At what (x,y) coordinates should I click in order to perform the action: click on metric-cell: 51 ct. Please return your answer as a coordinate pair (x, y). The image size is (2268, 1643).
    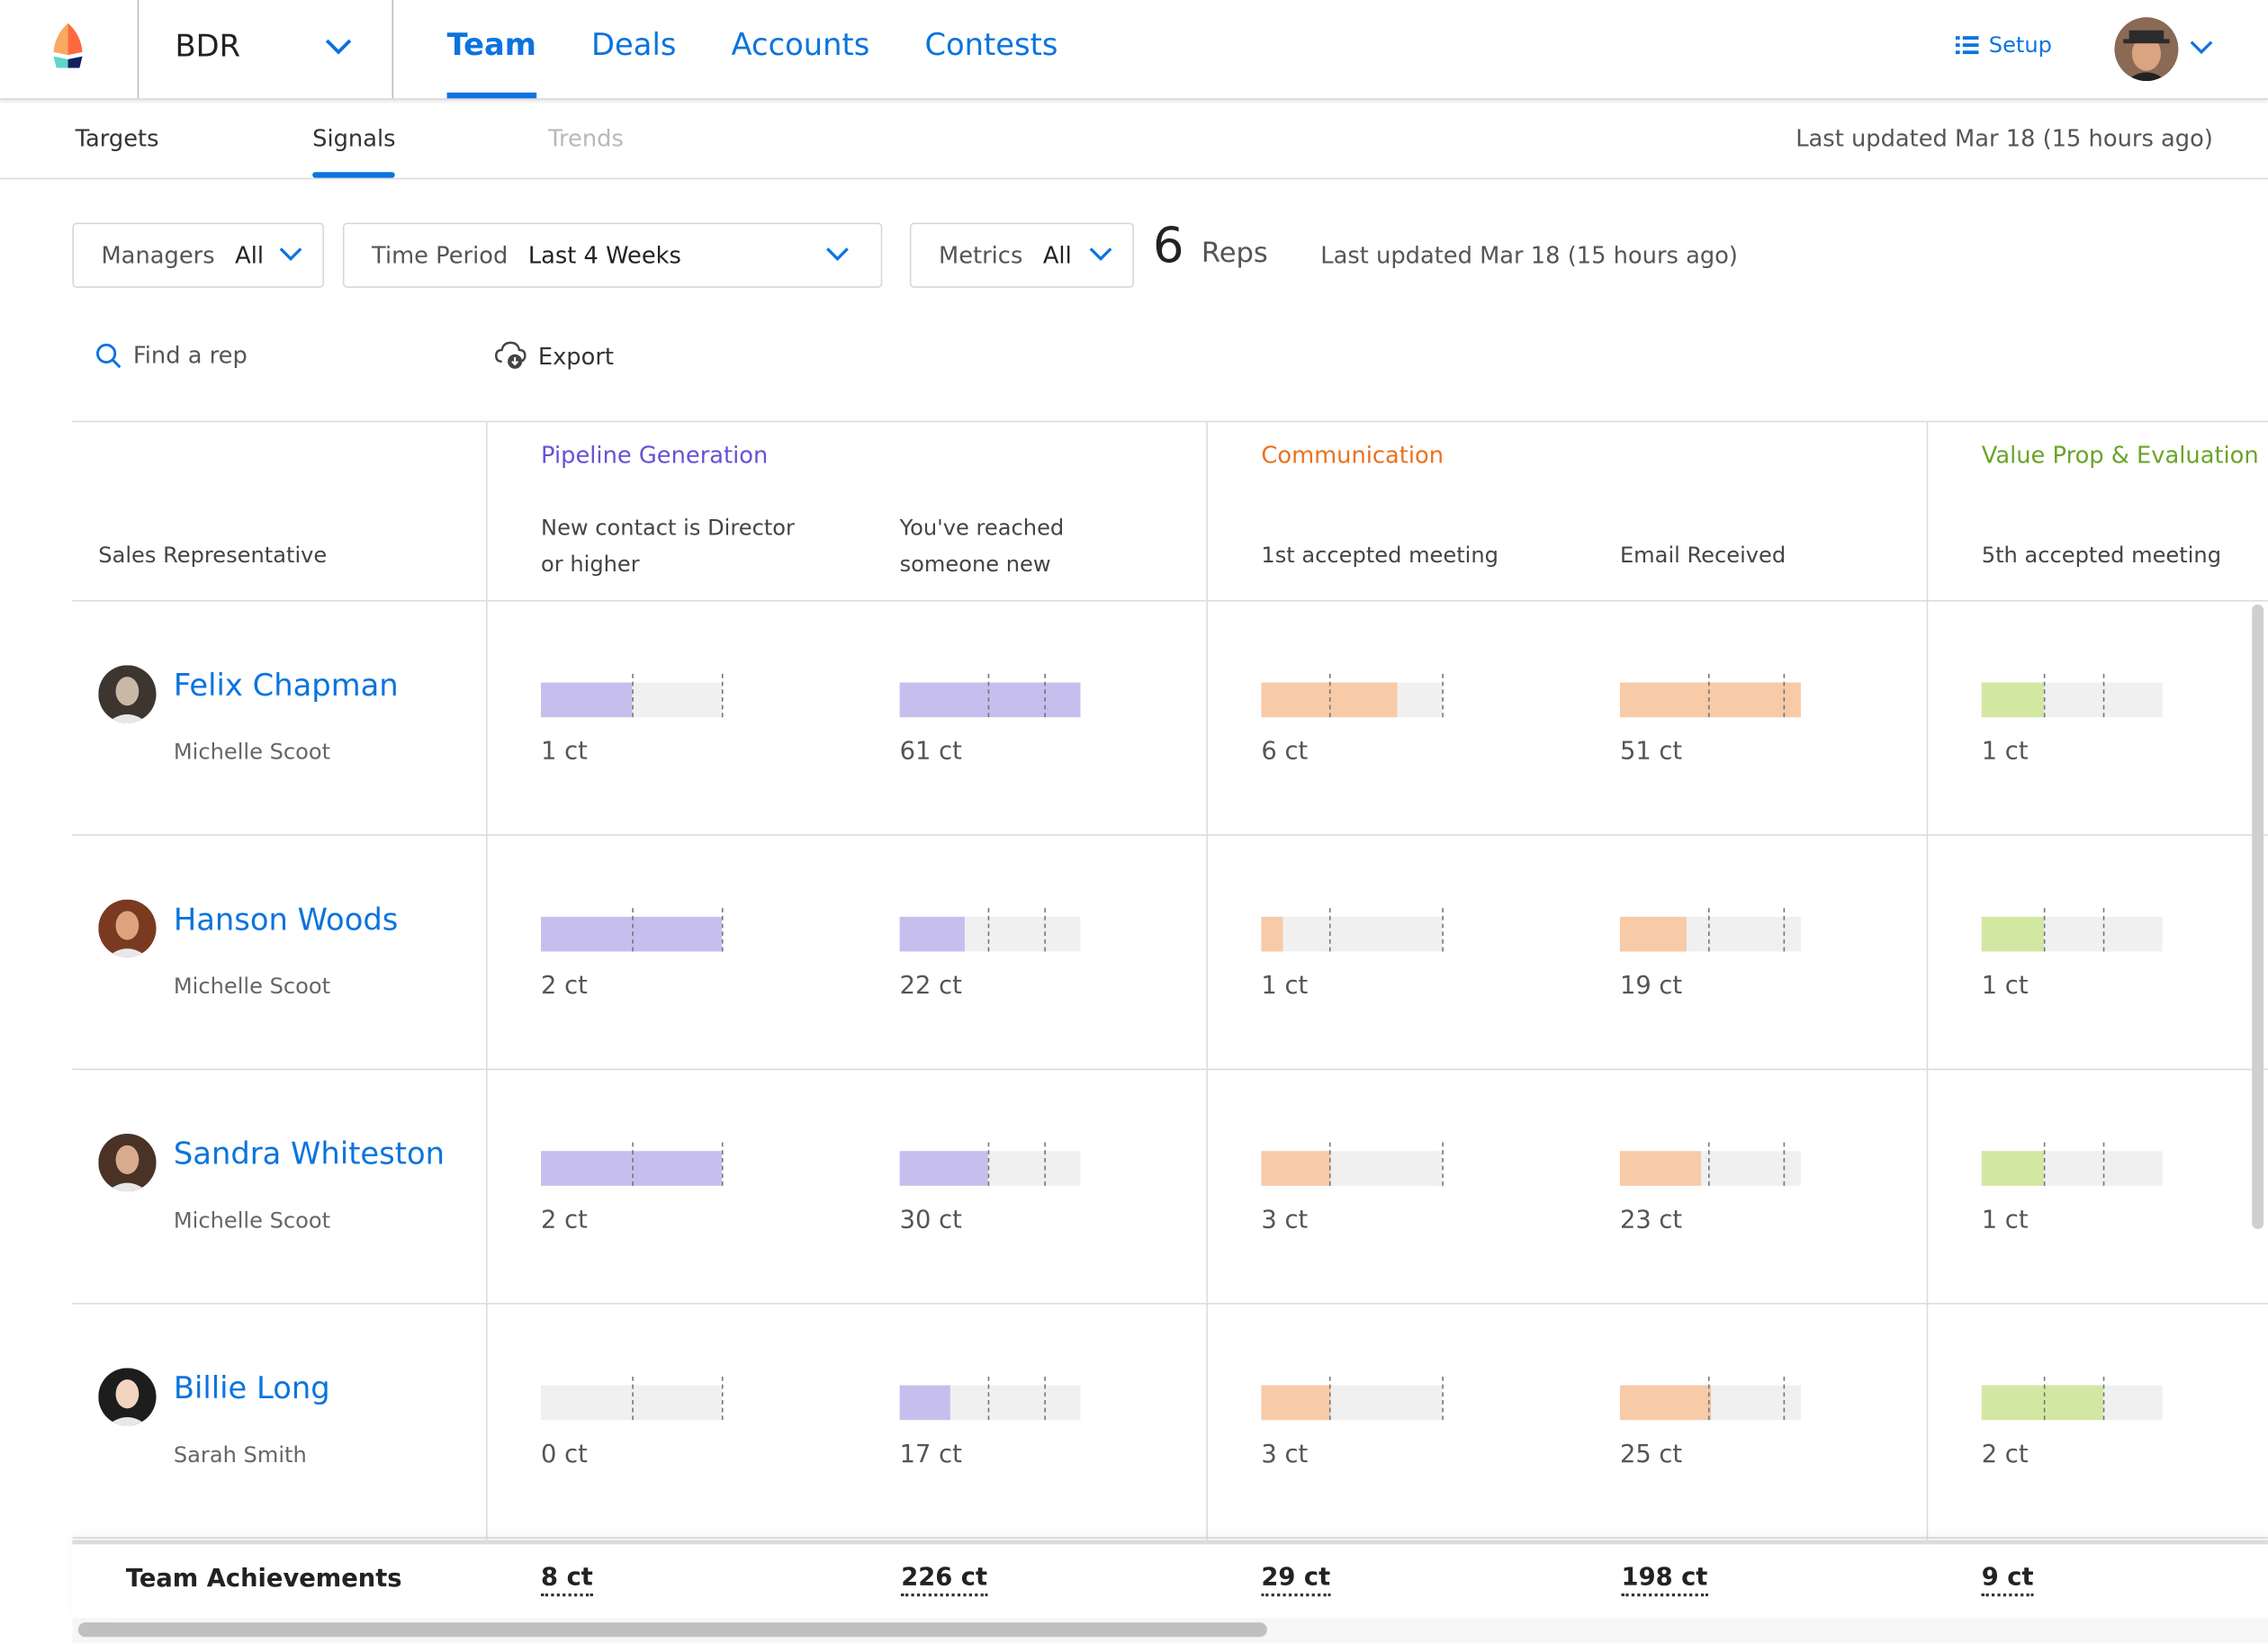
    Looking at the image, I should click on (1710, 720).